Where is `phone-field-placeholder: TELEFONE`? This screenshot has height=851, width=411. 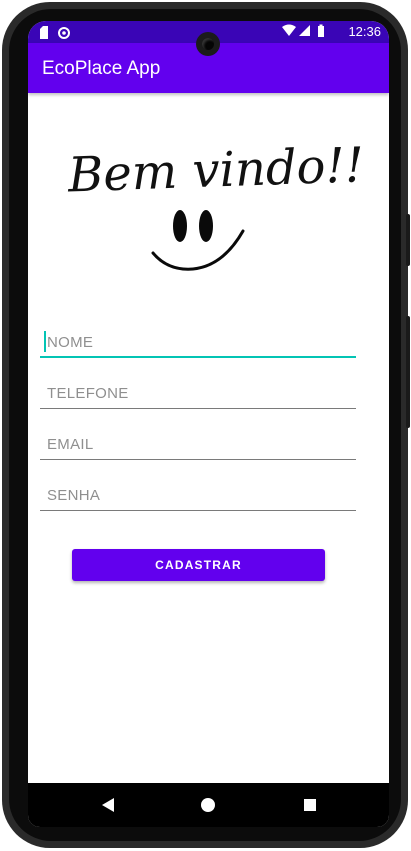 phone-field-placeholder: TELEFONE is located at coordinates (88, 393).